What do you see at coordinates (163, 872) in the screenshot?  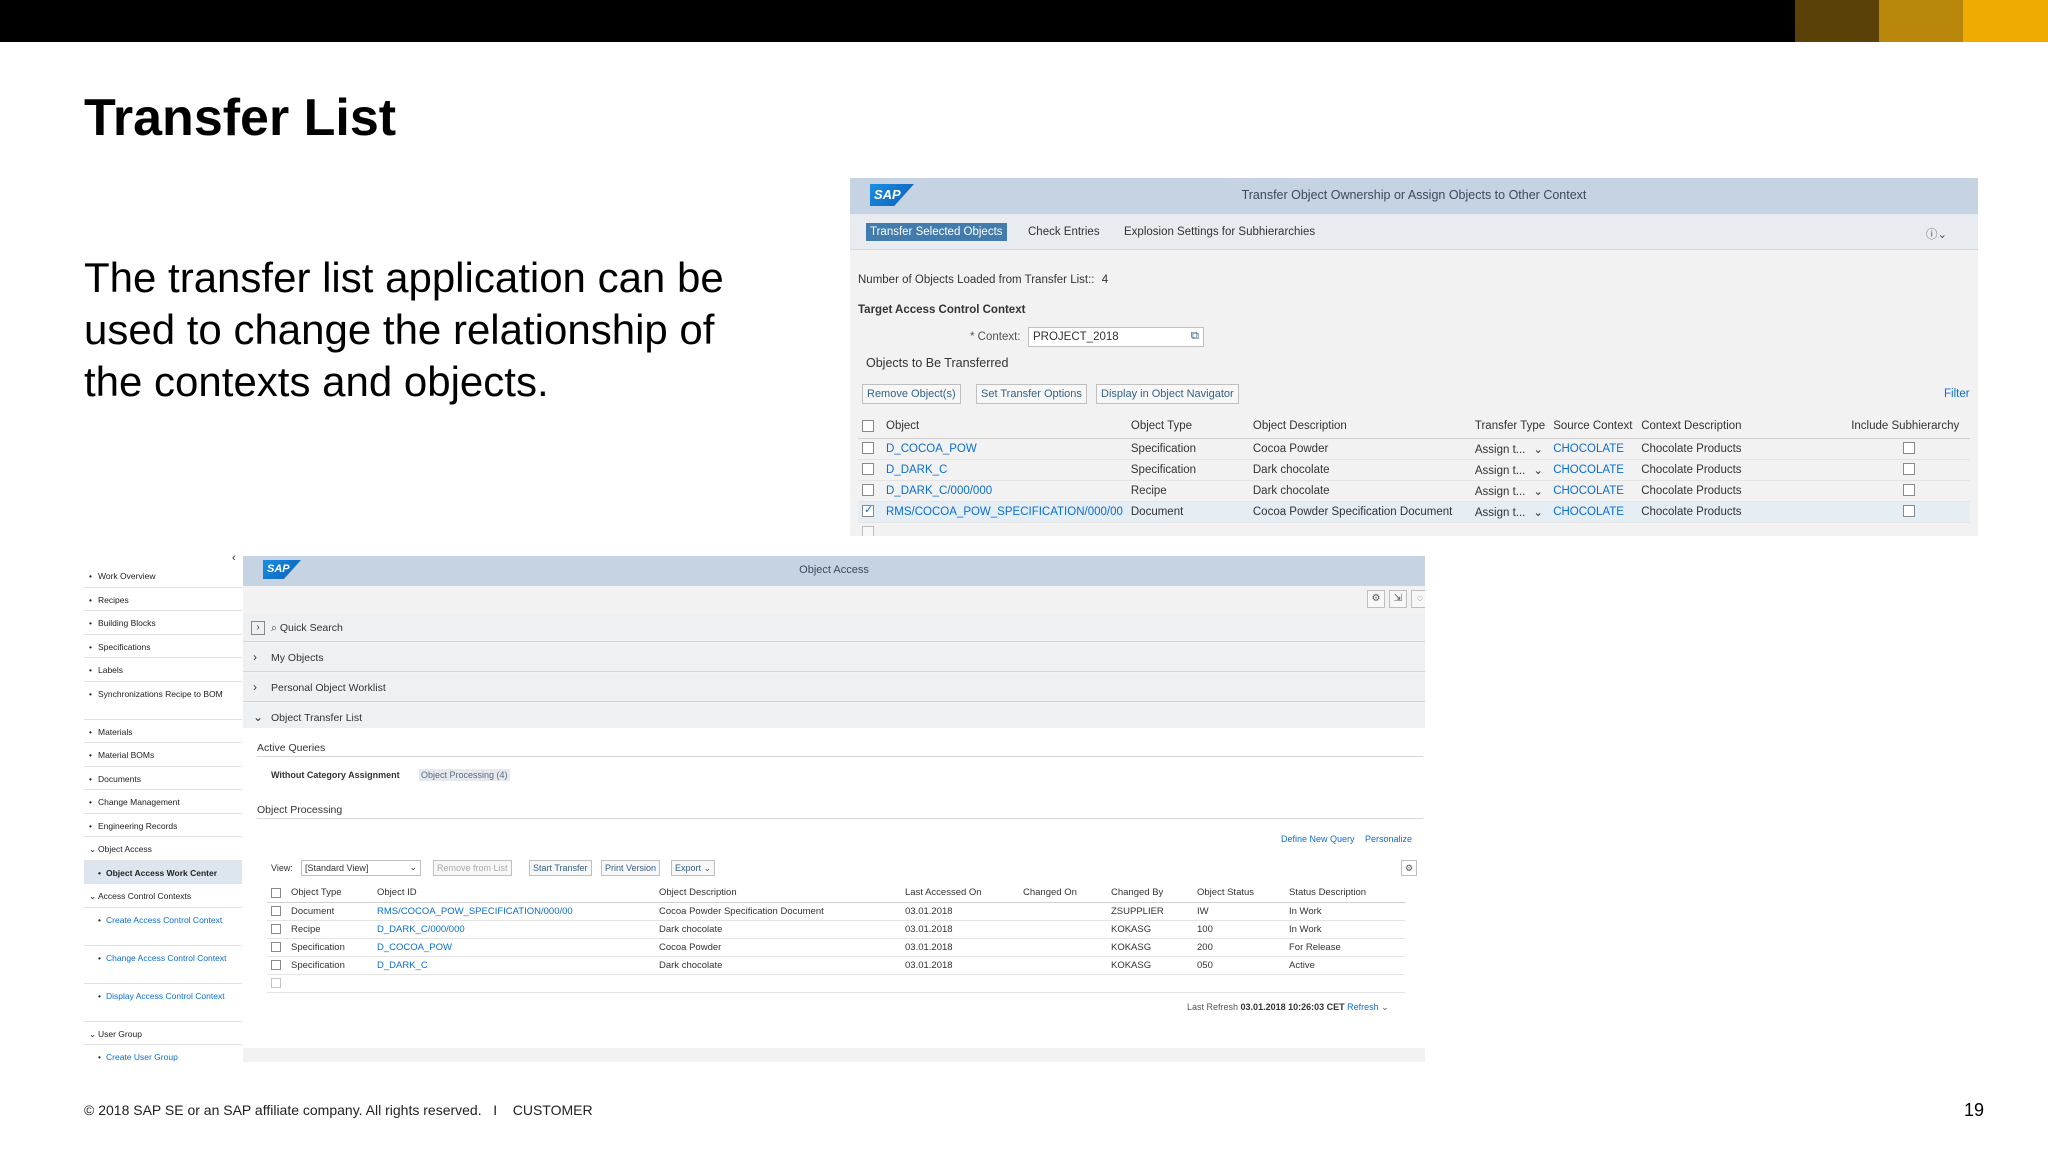 I see `sidebar-item-object-access-work-center: • Object Access Work Center` at bounding box center [163, 872].